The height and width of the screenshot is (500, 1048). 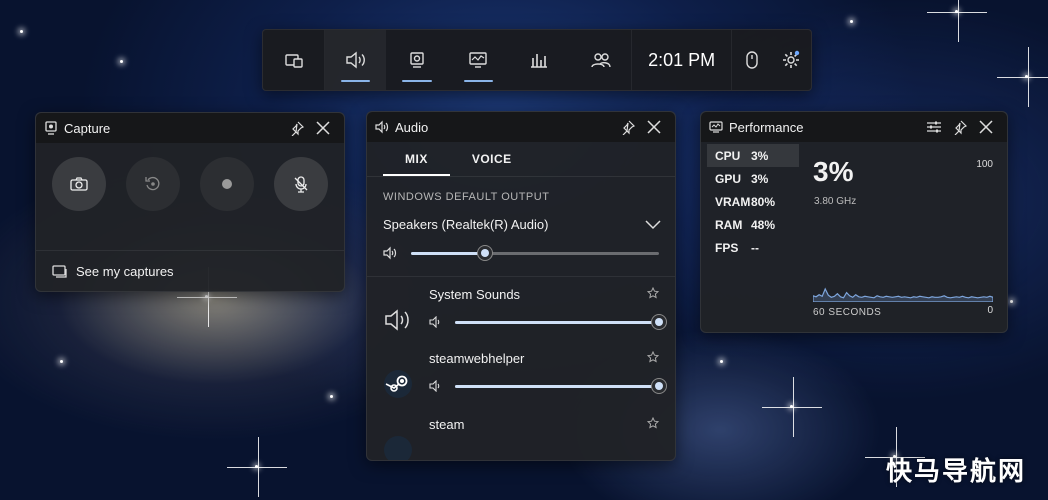 What do you see at coordinates (478, 60) in the screenshot?
I see `performance-widget-button` at bounding box center [478, 60].